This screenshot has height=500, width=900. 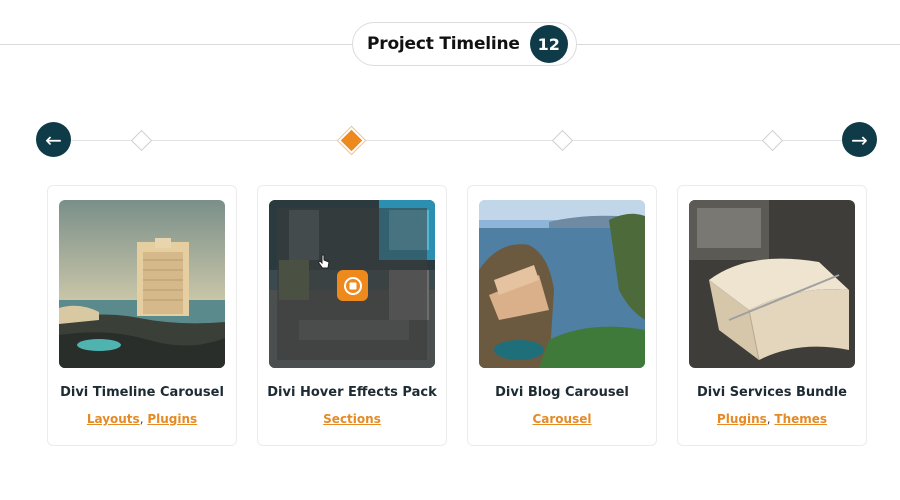 What do you see at coordinates (324, 264) in the screenshot?
I see `hand-cursor-icon` at bounding box center [324, 264].